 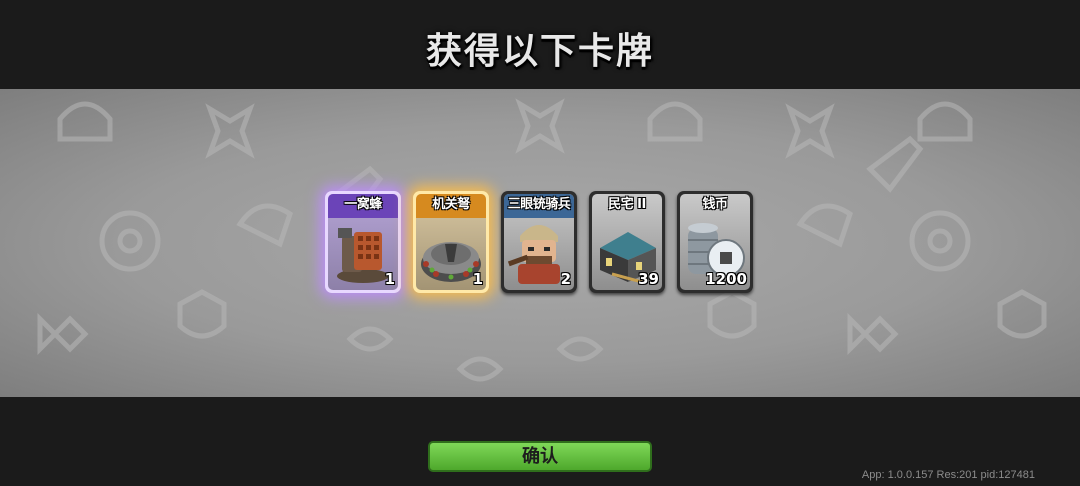 I want to click on card-house: 民宅 II 39, so click(x=627, y=242).